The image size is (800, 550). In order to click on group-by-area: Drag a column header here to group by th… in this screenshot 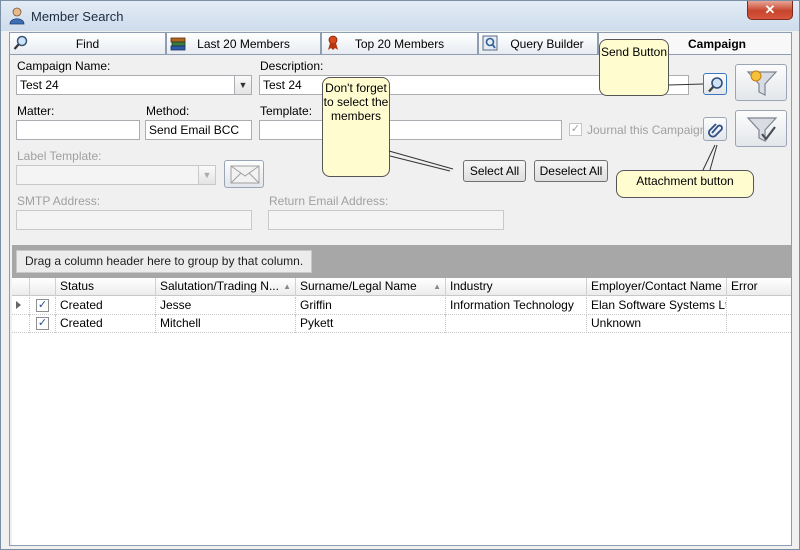, I will do `click(401, 261)`.